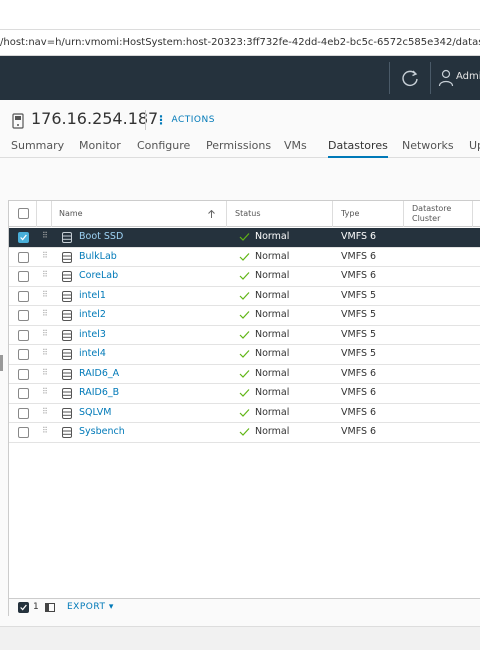  I want to click on grid-header: Name Status Type Datastore Cluster, so click(244, 214).